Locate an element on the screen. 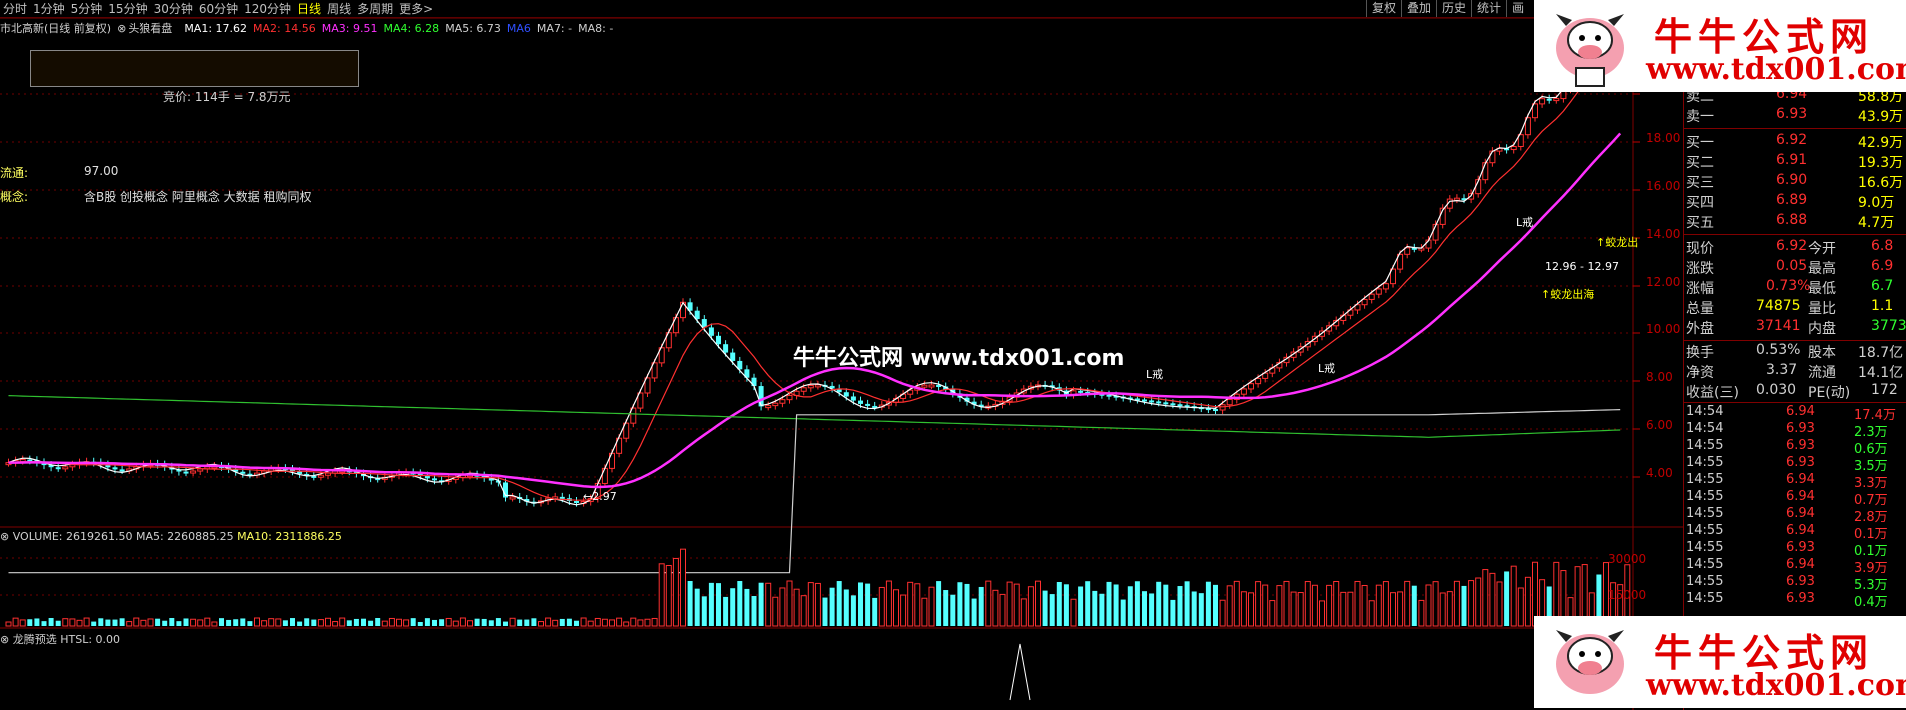 The height and width of the screenshot is (710, 1906). sell-row: 卖一 6.93 43.9万 is located at coordinates (1796, 116).